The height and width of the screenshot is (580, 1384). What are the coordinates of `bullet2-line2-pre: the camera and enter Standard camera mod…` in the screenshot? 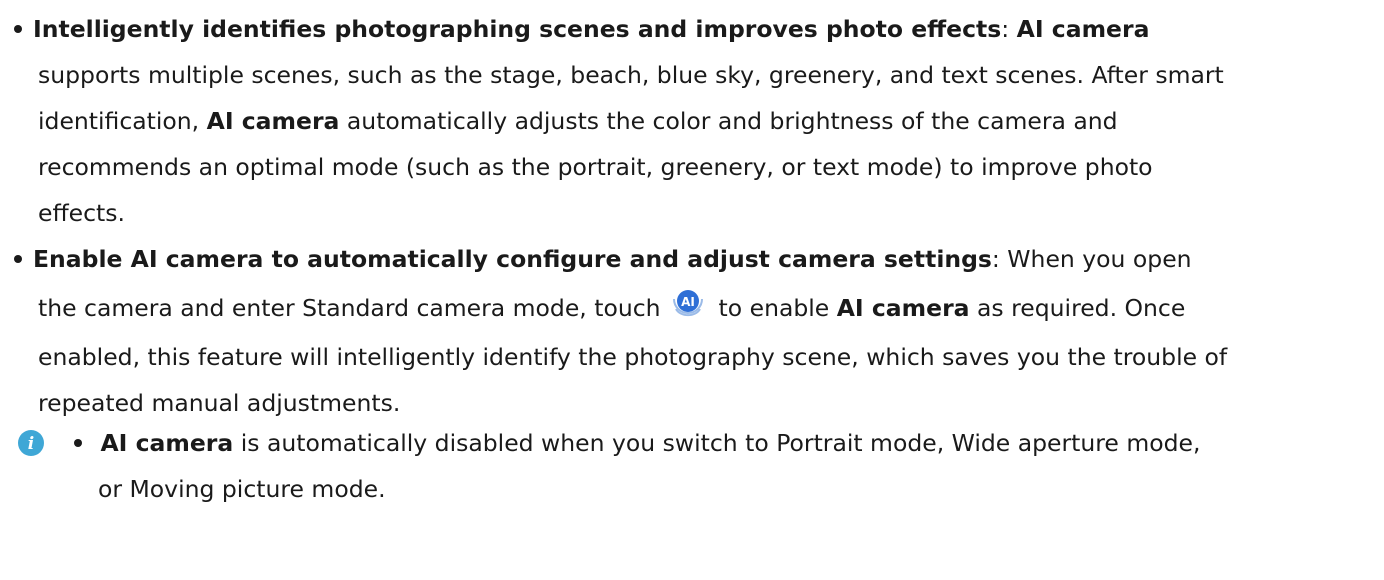 It's located at (349, 308).